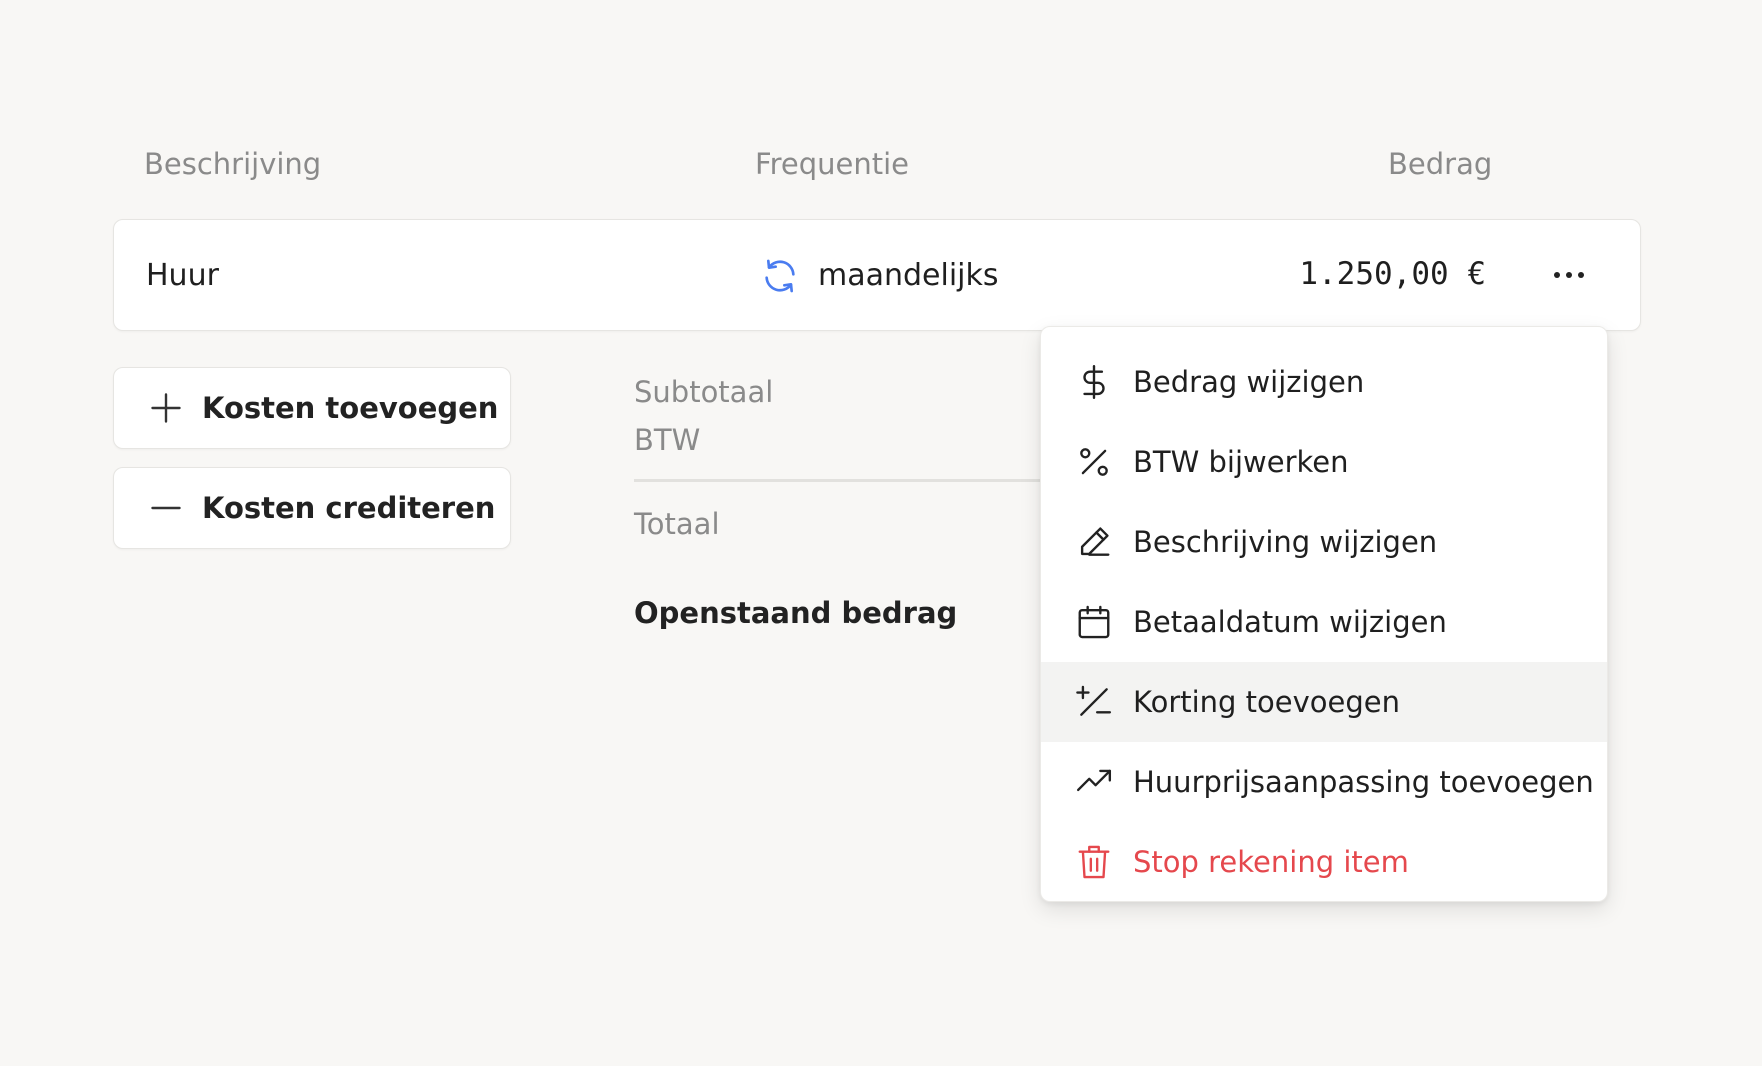  Describe the element at coordinates (704, 392) in the screenshot. I see `subtotal-label: Subtotaal` at that location.